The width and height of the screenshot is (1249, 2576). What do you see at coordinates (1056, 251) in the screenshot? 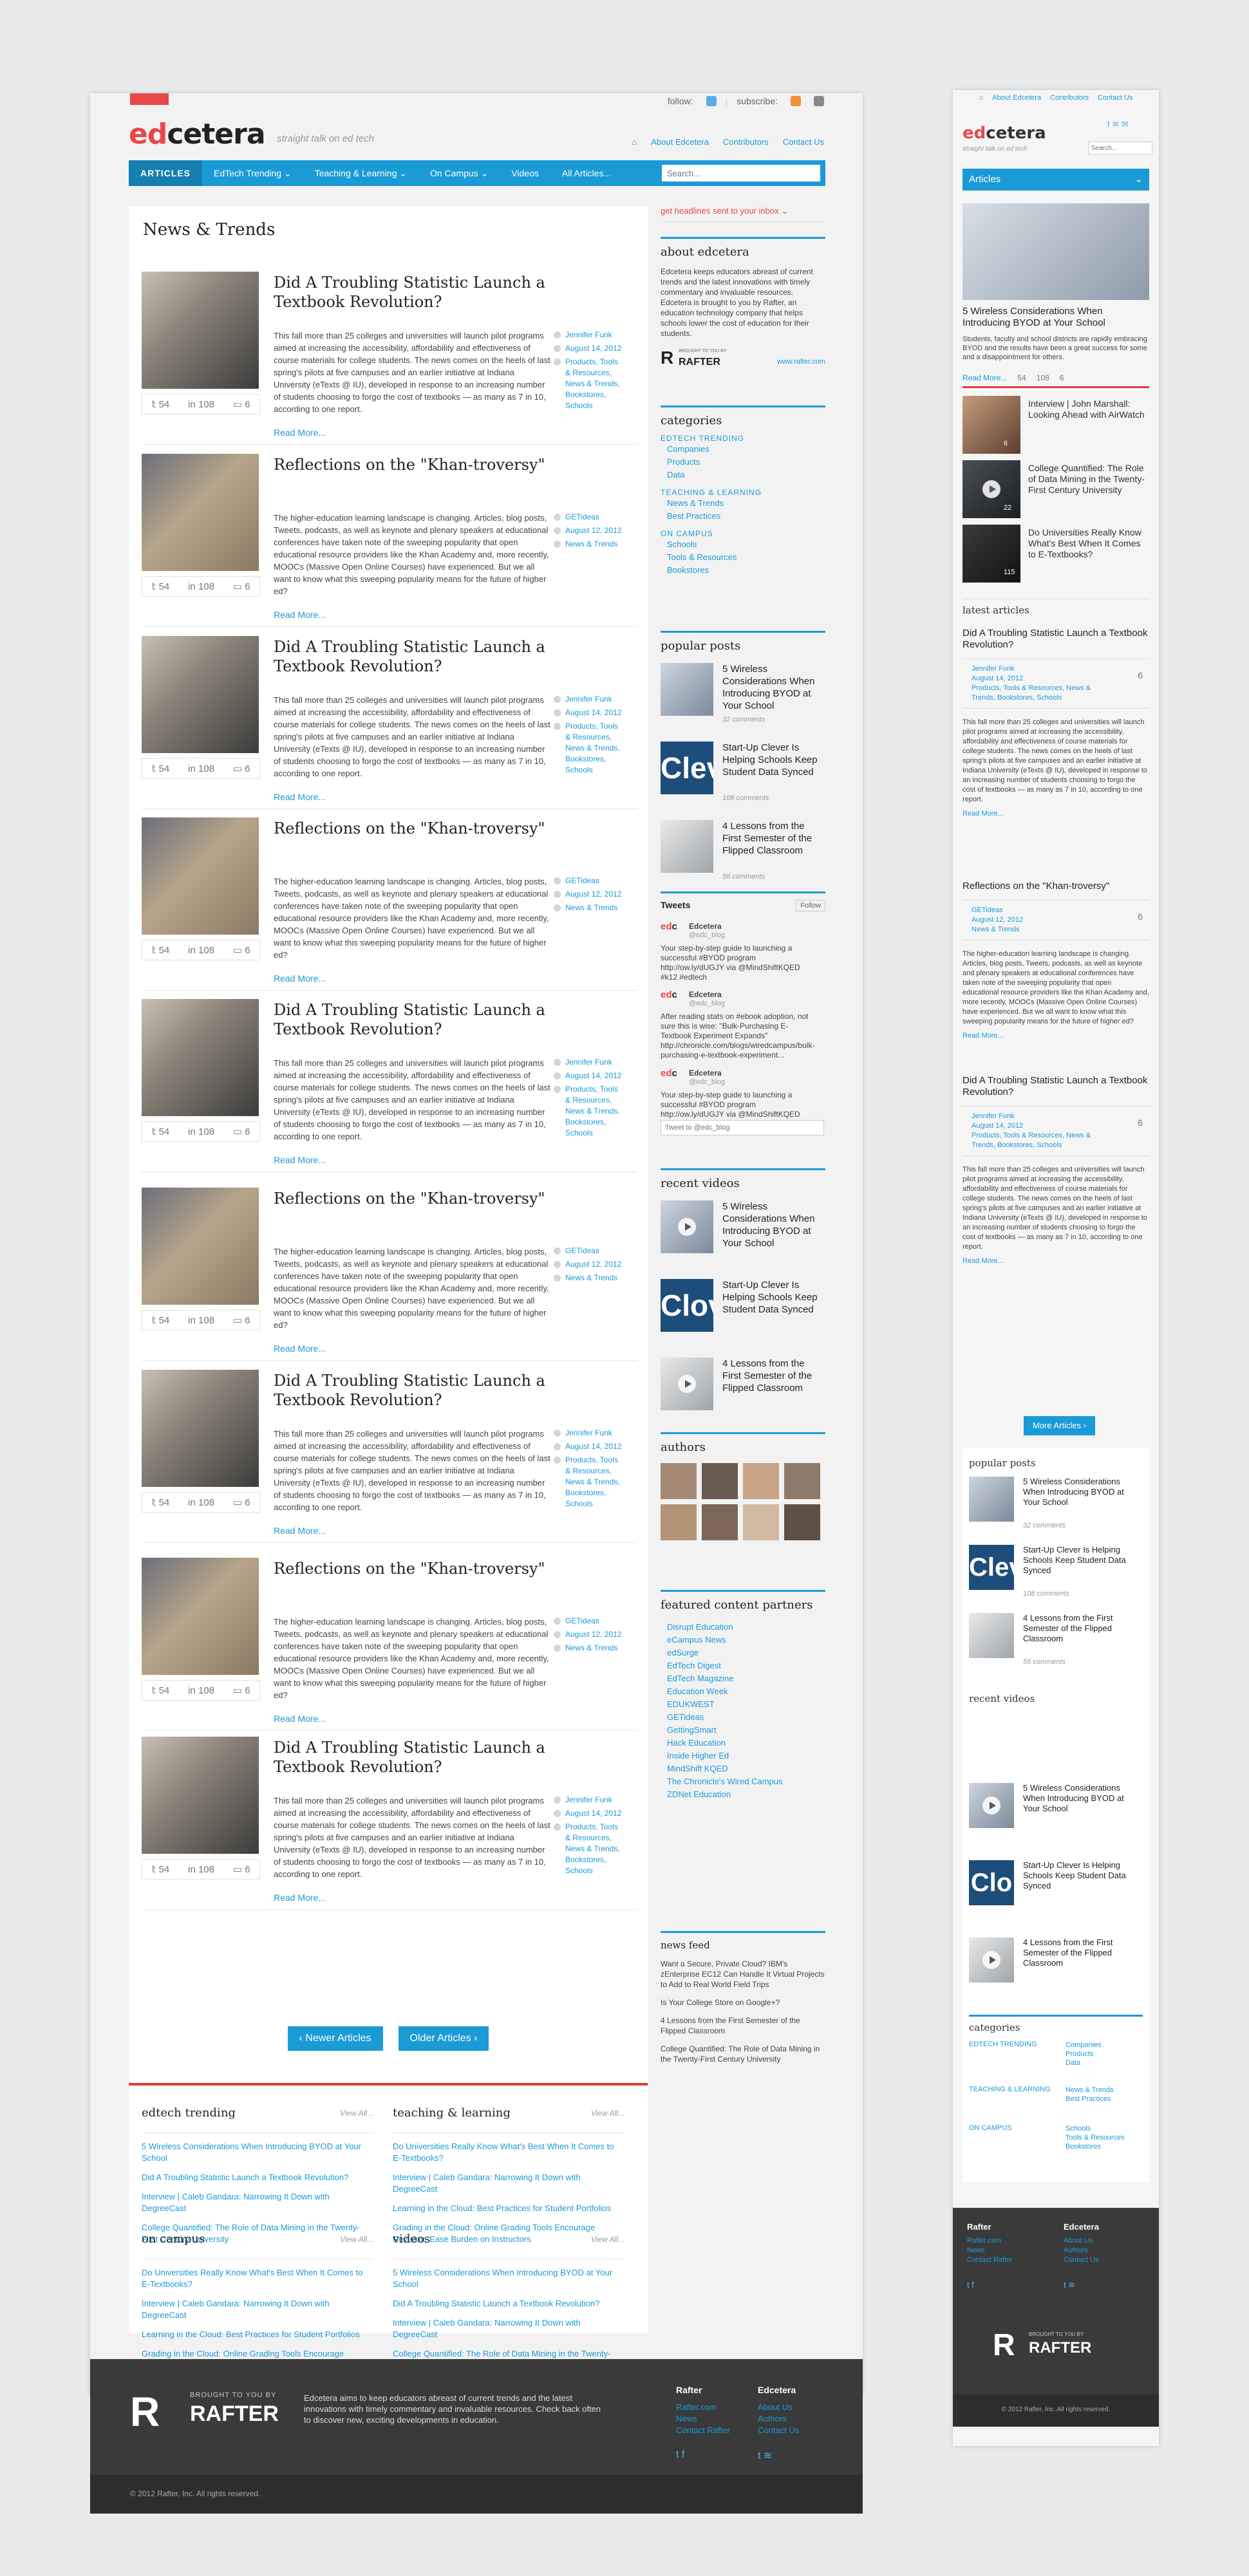
I see `hero-image` at bounding box center [1056, 251].